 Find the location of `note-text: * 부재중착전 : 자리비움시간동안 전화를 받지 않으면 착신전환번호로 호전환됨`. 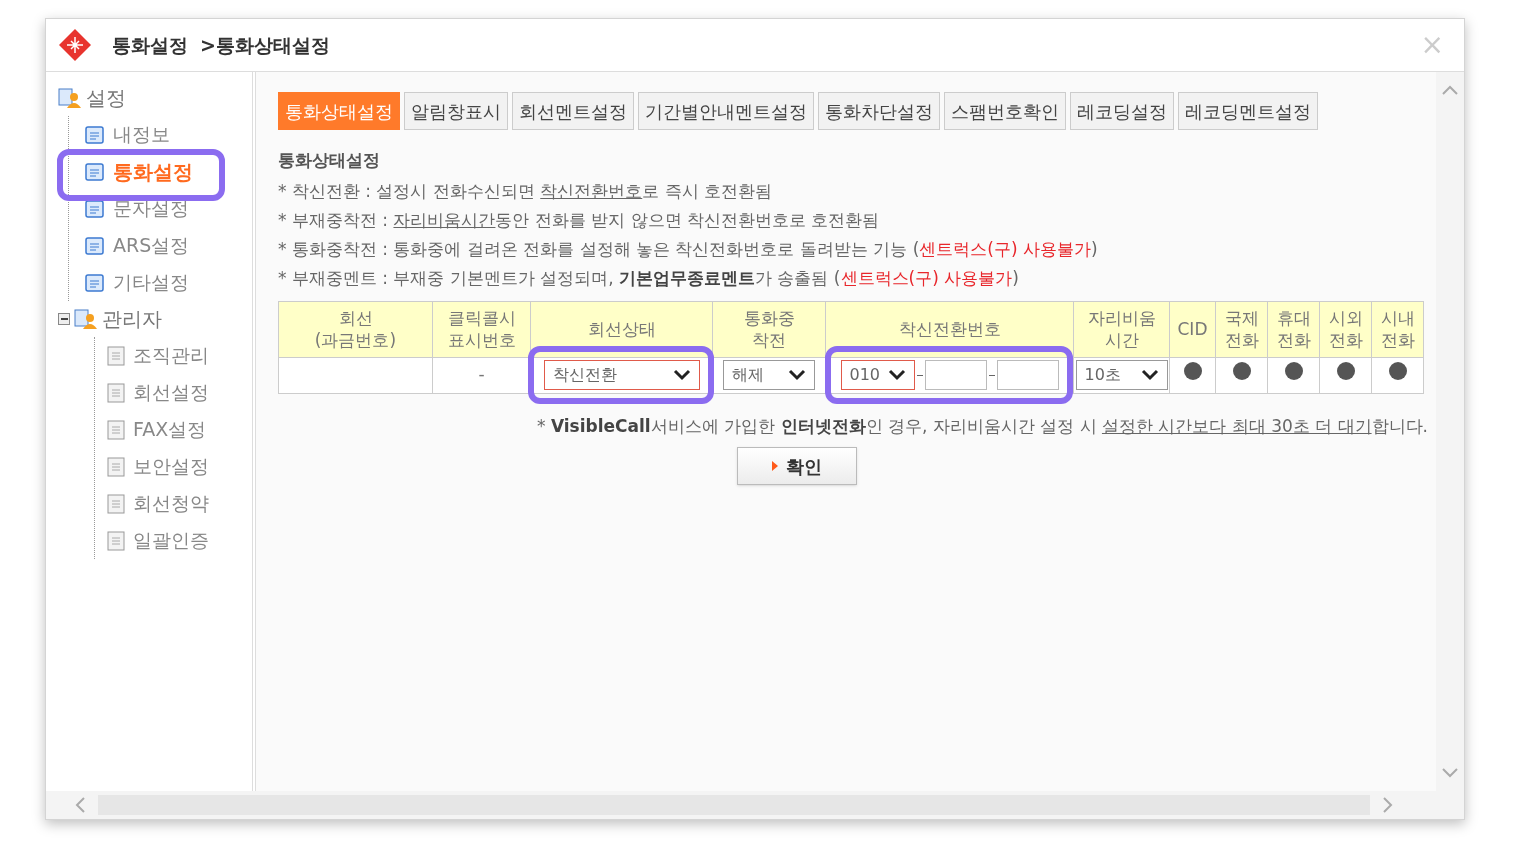

note-text: * 부재중착전 : 자리비움시간동안 전화를 받지 않으면 착신전환번호로 호전환됨 is located at coordinates (579, 220).